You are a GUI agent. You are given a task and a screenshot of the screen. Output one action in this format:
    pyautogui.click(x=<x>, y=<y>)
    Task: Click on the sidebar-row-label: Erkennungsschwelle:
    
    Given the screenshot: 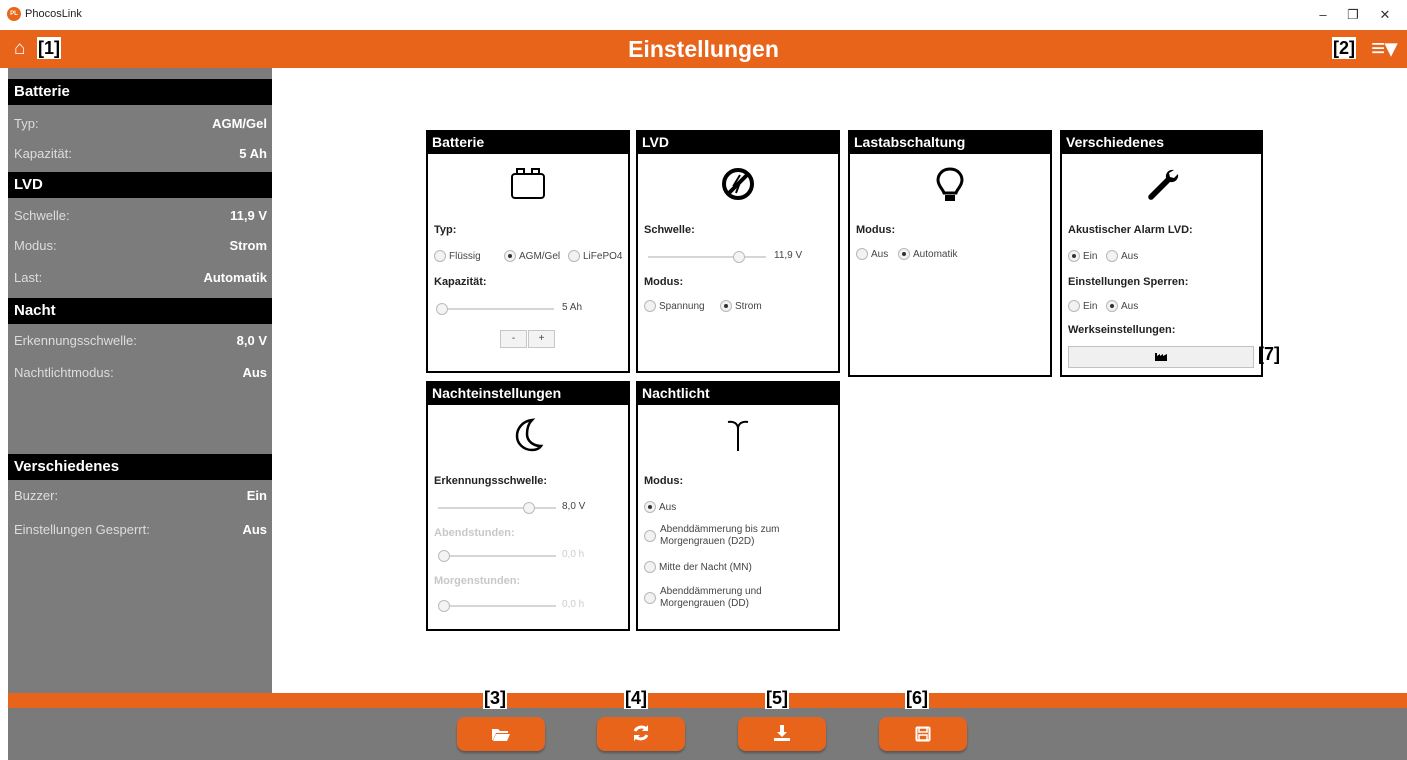 What is the action you would take?
    pyautogui.click(x=75, y=340)
    